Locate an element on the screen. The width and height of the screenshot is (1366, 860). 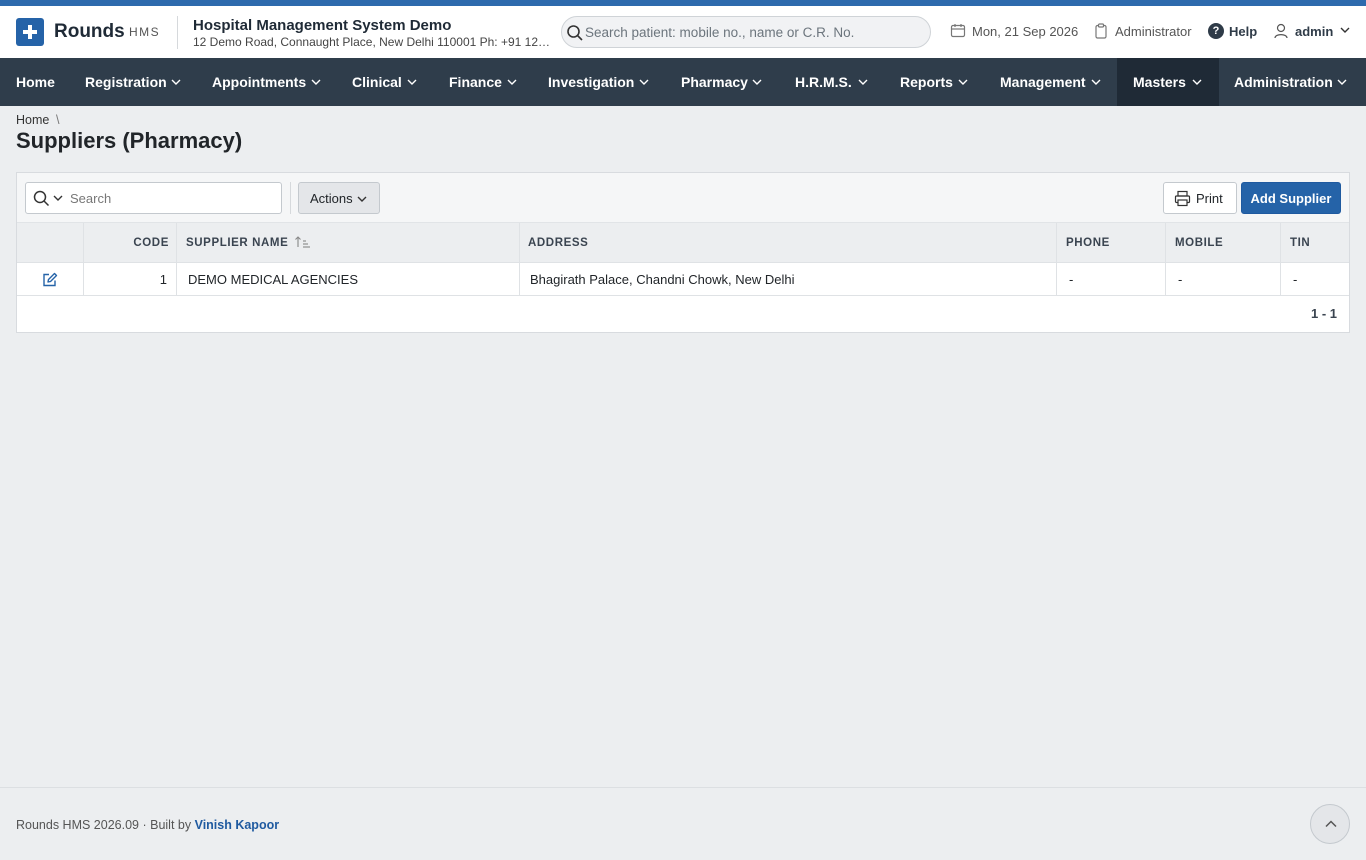
grid-toolbar: Actions Print Add Supplier is located at coordinates (683, 198).